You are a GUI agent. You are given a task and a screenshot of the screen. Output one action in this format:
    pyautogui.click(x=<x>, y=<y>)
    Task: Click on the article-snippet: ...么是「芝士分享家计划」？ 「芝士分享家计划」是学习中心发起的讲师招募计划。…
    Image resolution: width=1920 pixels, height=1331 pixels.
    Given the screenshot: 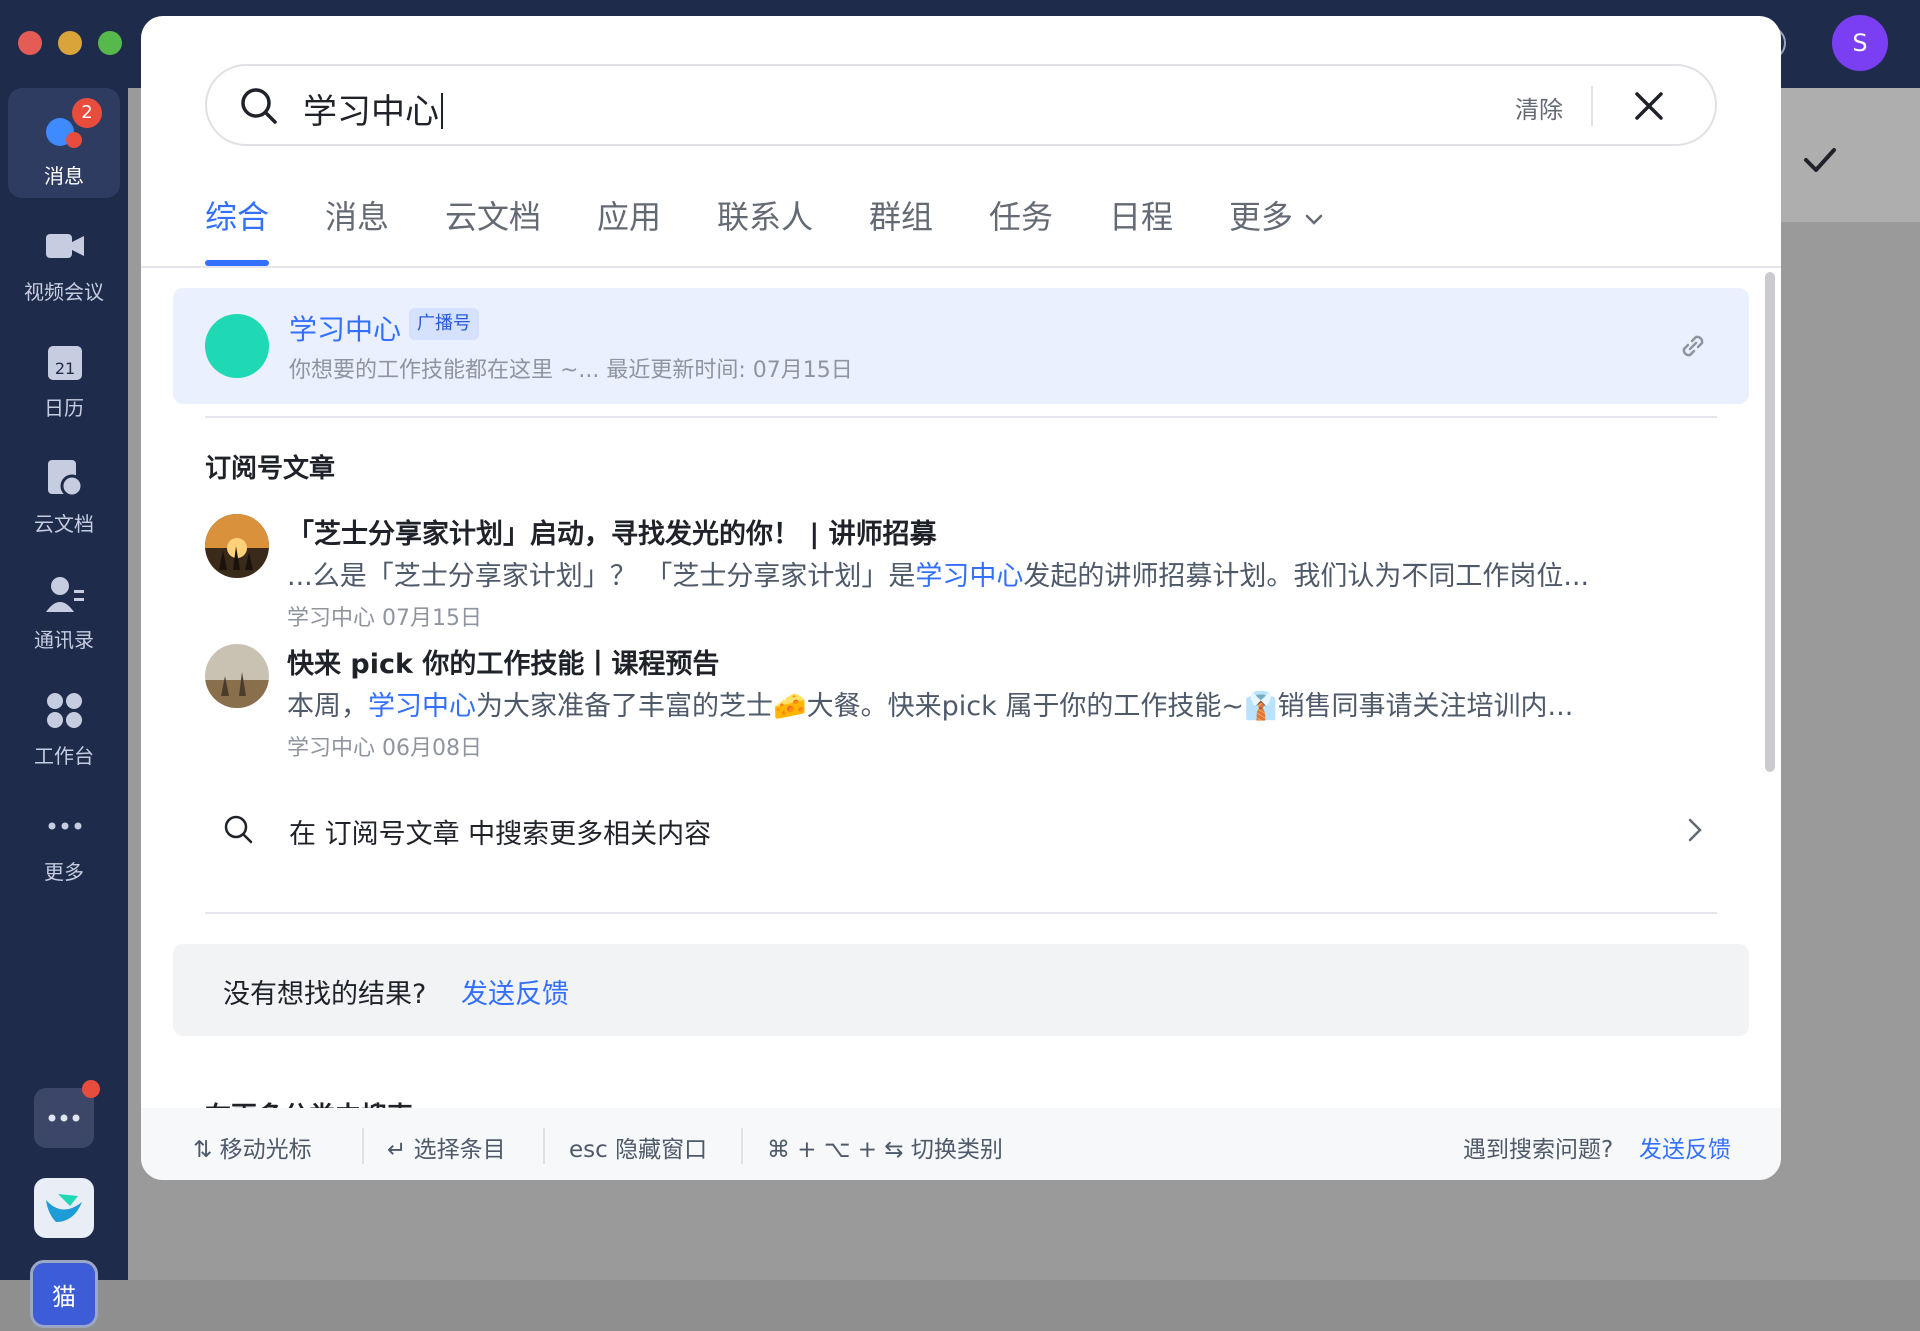 What is the action you would take?
    pyautogui.click(x=938, y=576)
    